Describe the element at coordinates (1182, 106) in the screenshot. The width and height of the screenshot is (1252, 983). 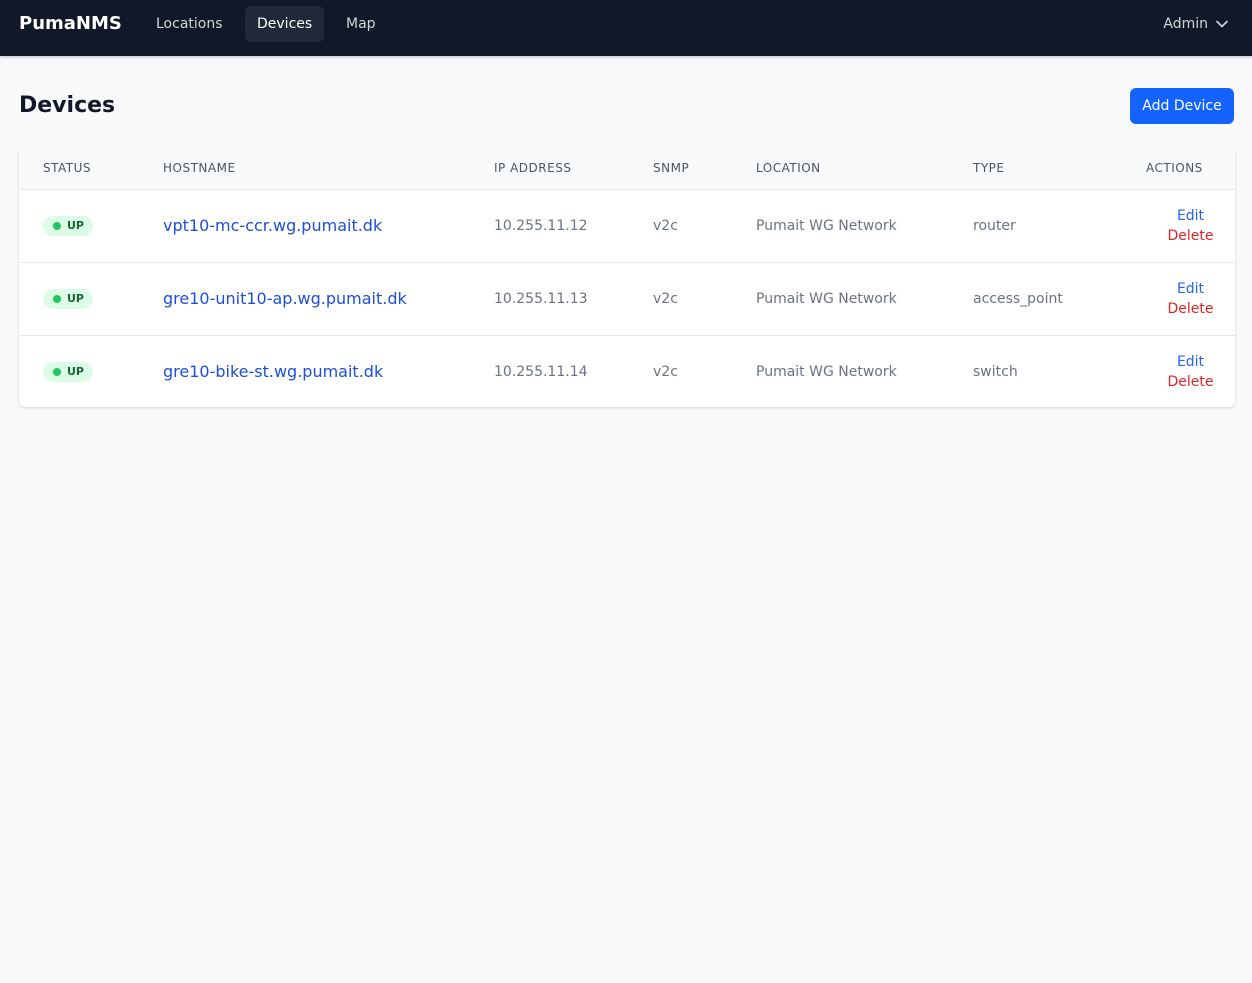
I see `add-device-button: Add Device` at that location.